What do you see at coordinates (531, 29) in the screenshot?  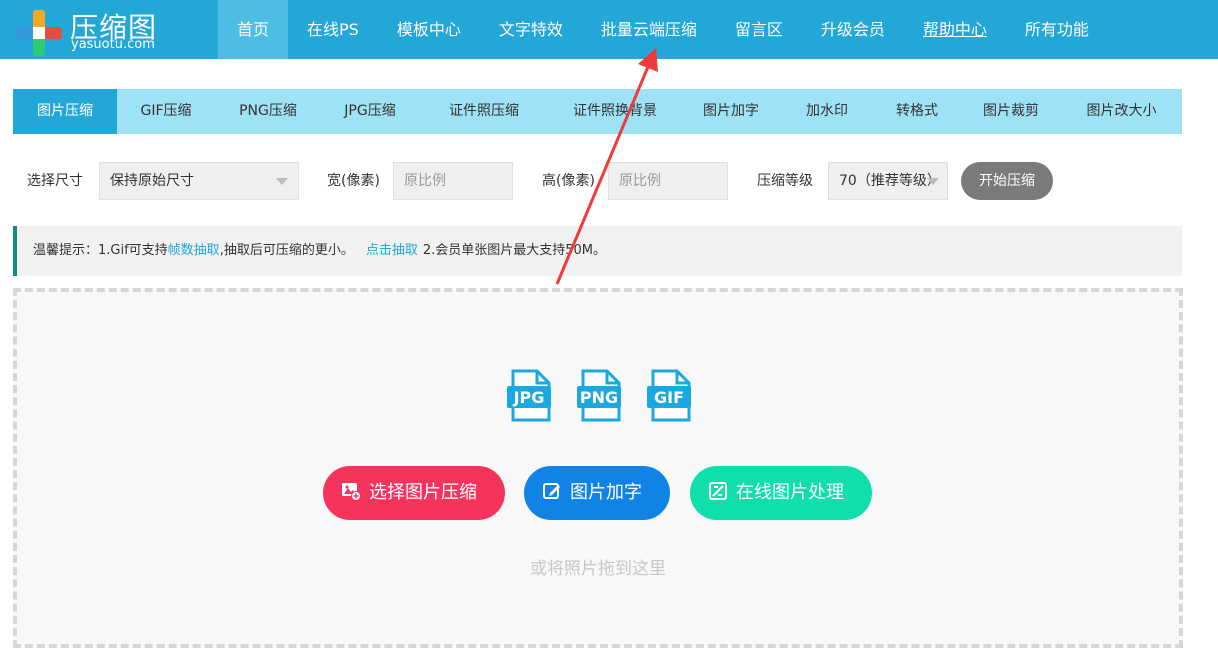 I see `nav-item-3: 文字特效` at bounding box center [531, 29].